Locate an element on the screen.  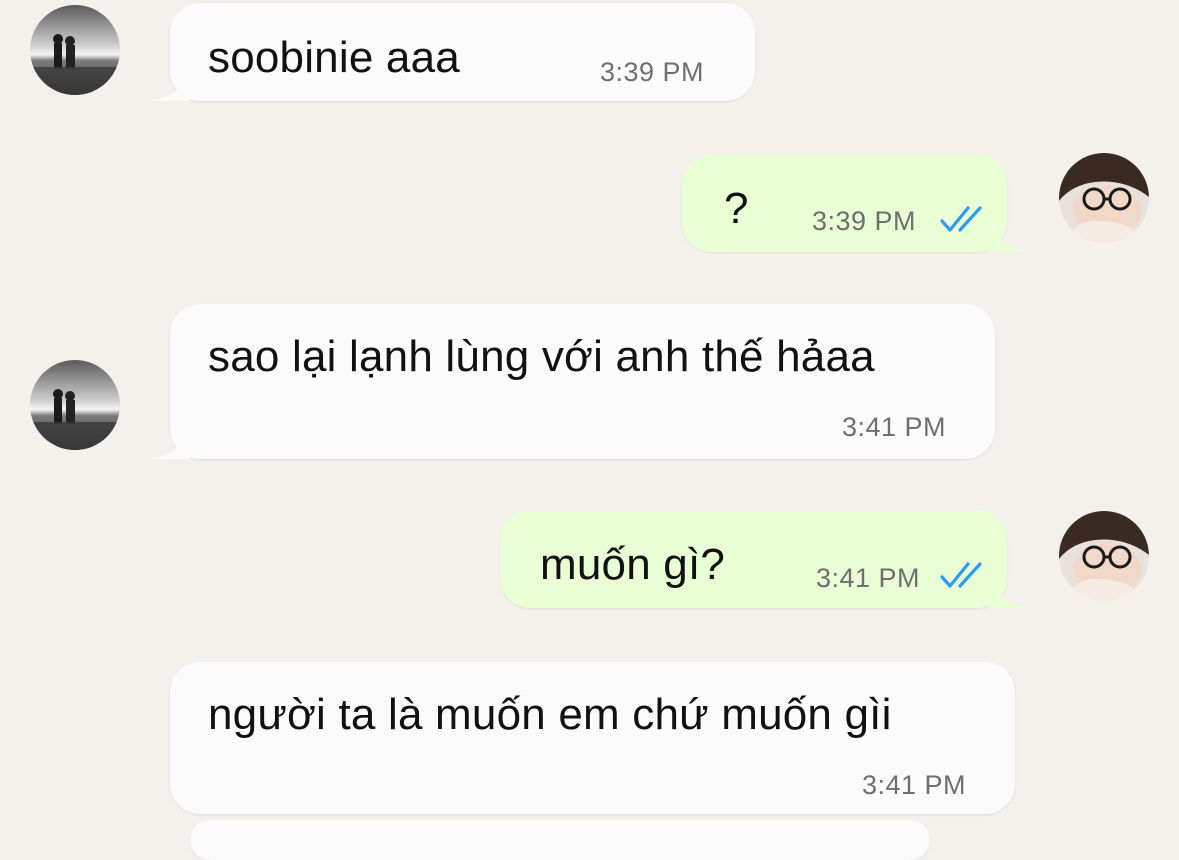
message-bubble-incoming: soobinie aaa 3:39 PM is located at coordinates (452, 52).